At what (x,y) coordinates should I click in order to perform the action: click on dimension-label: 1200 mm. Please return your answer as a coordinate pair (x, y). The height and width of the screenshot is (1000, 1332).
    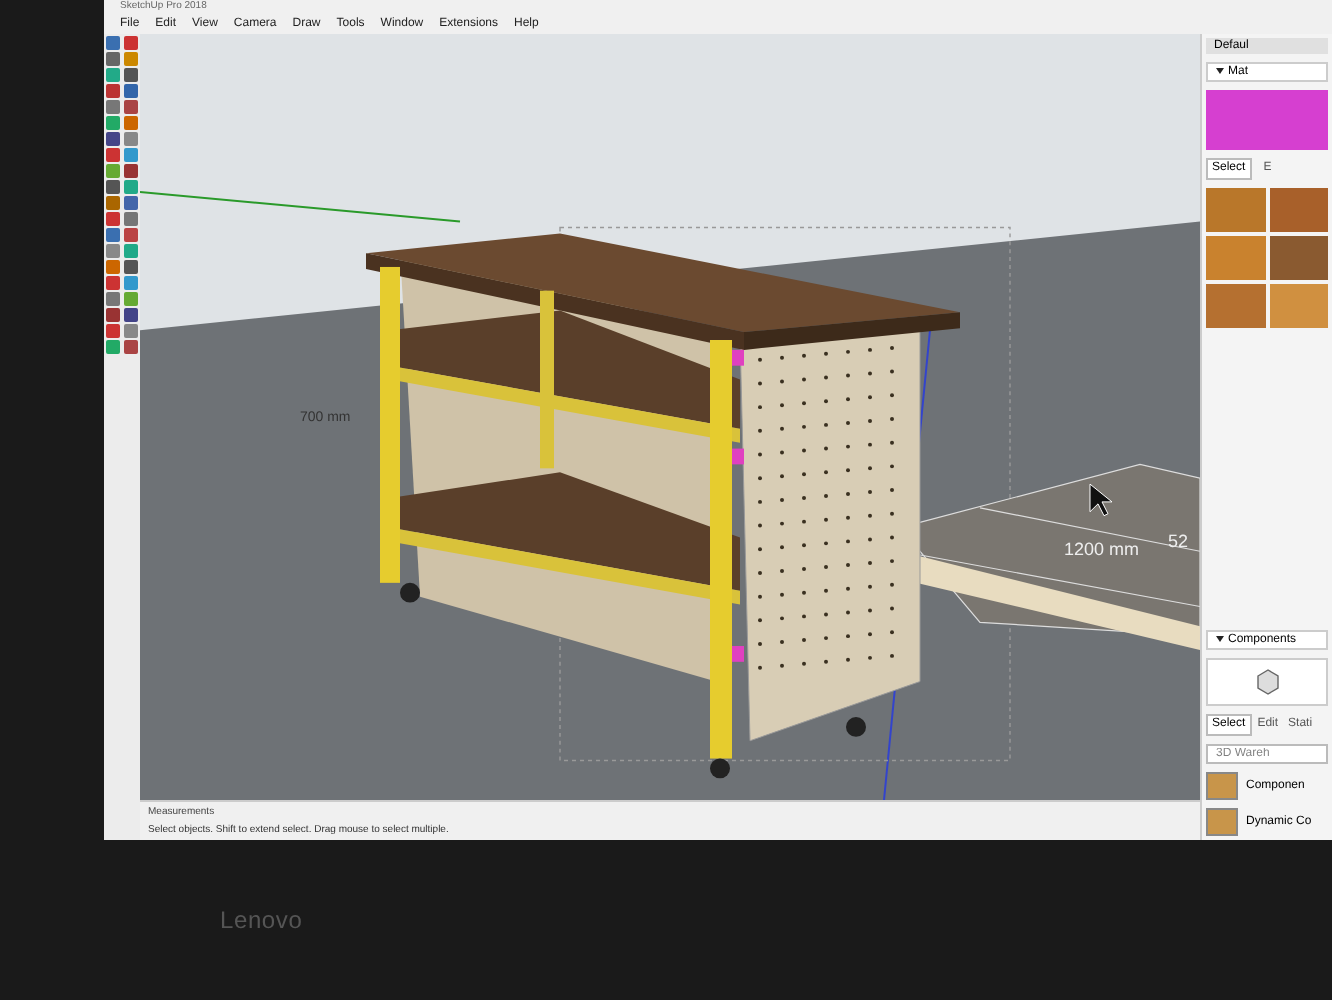
    Looking at the image, I should click on (1101, 549).